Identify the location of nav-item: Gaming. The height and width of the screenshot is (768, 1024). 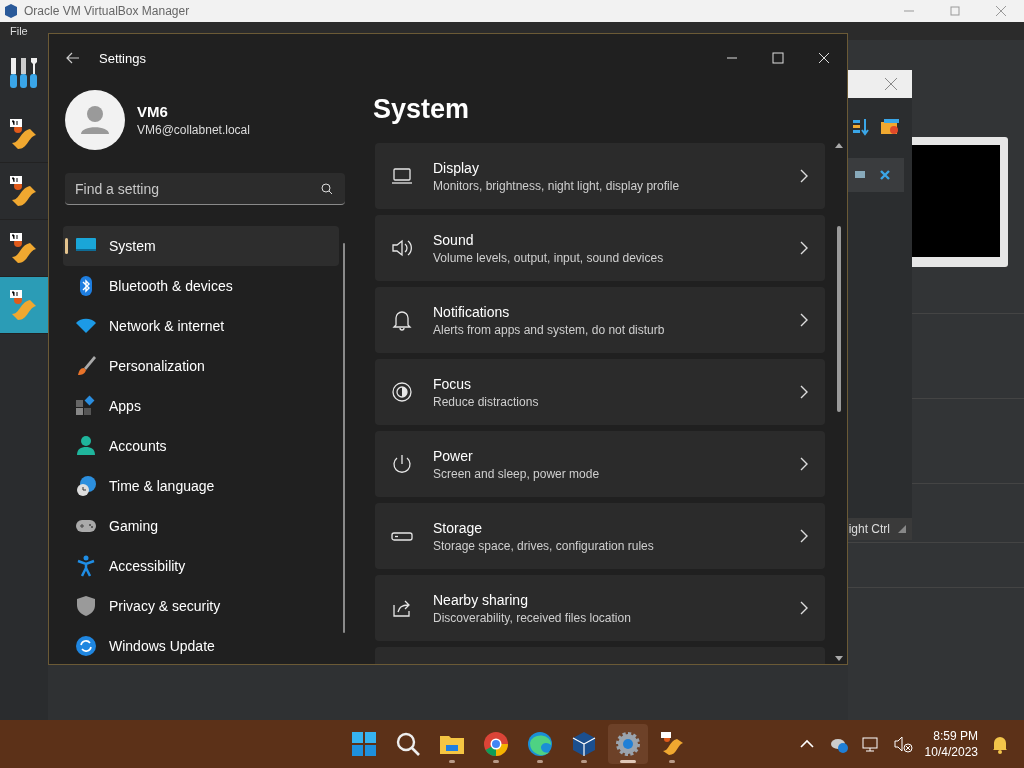
(201, 526).